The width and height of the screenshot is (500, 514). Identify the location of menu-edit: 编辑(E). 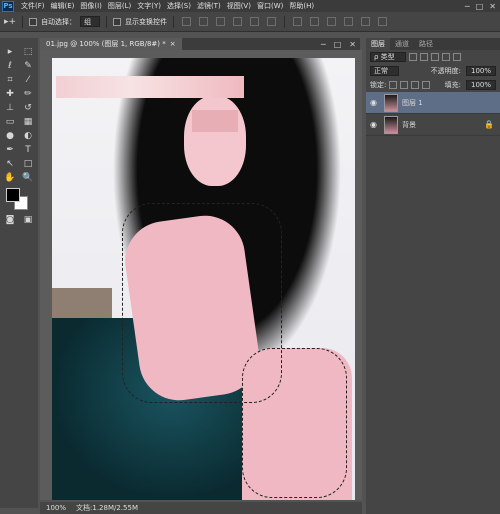
(63, 6).